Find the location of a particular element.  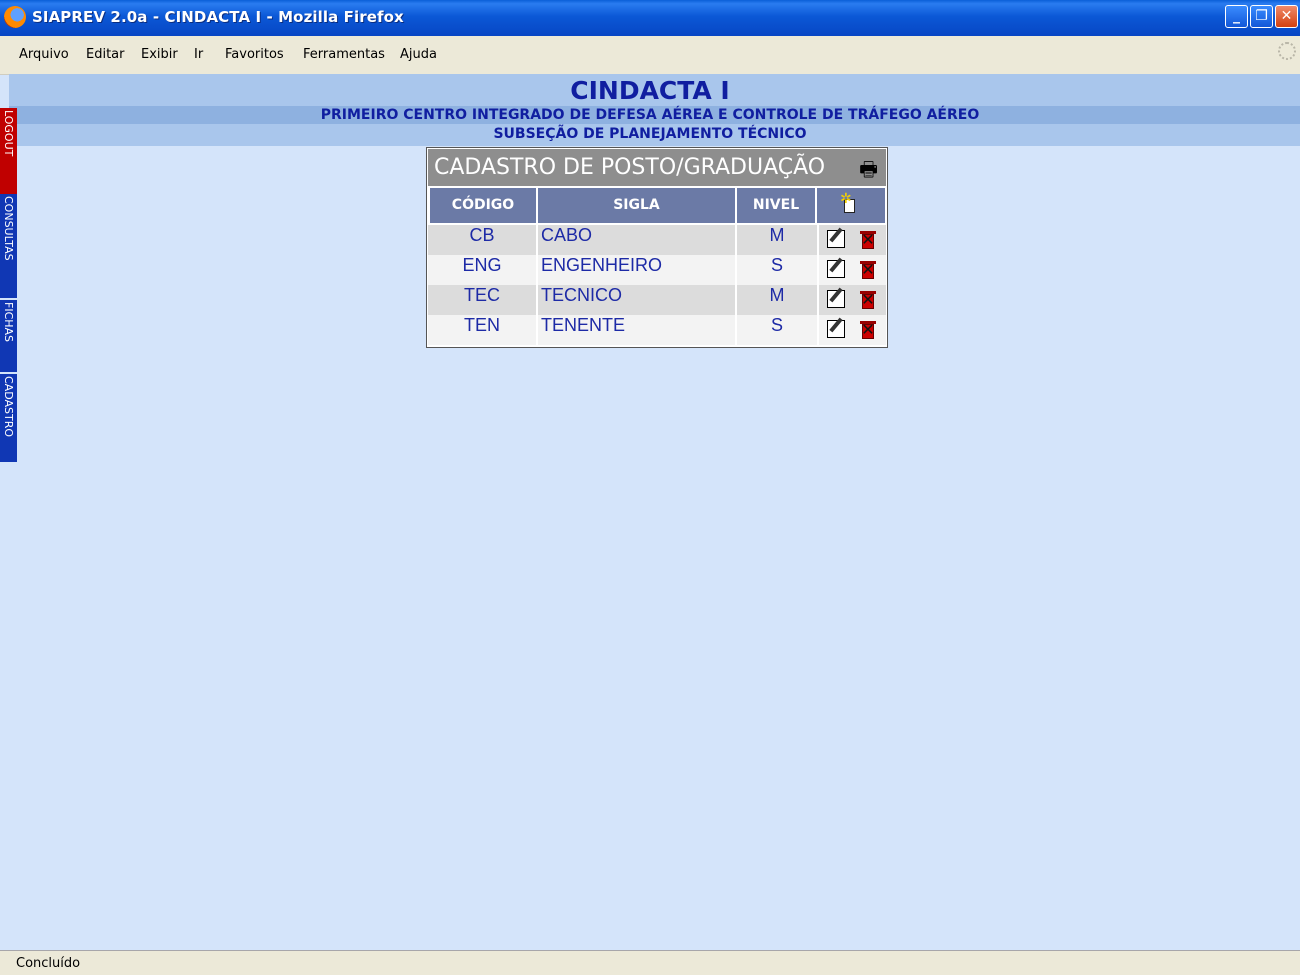

menu-ferramentas: Ferramentas is located at coordinates (344, 54).